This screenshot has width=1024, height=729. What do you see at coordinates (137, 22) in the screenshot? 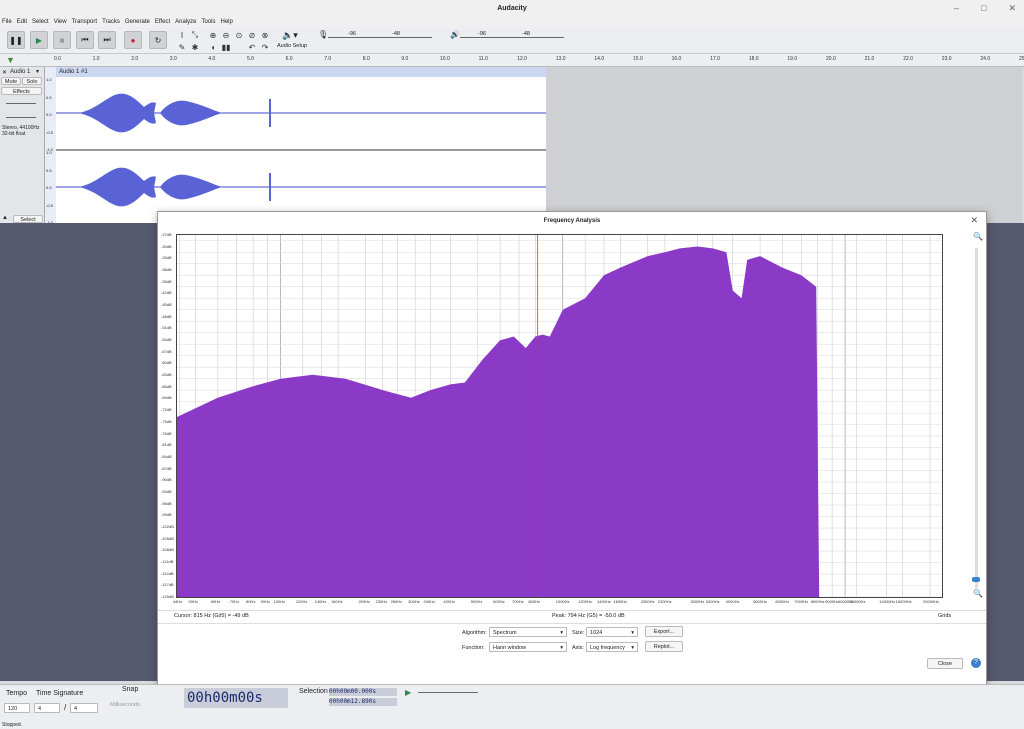
I see `menu-generate: Generate` at bounding box center [137, 22].